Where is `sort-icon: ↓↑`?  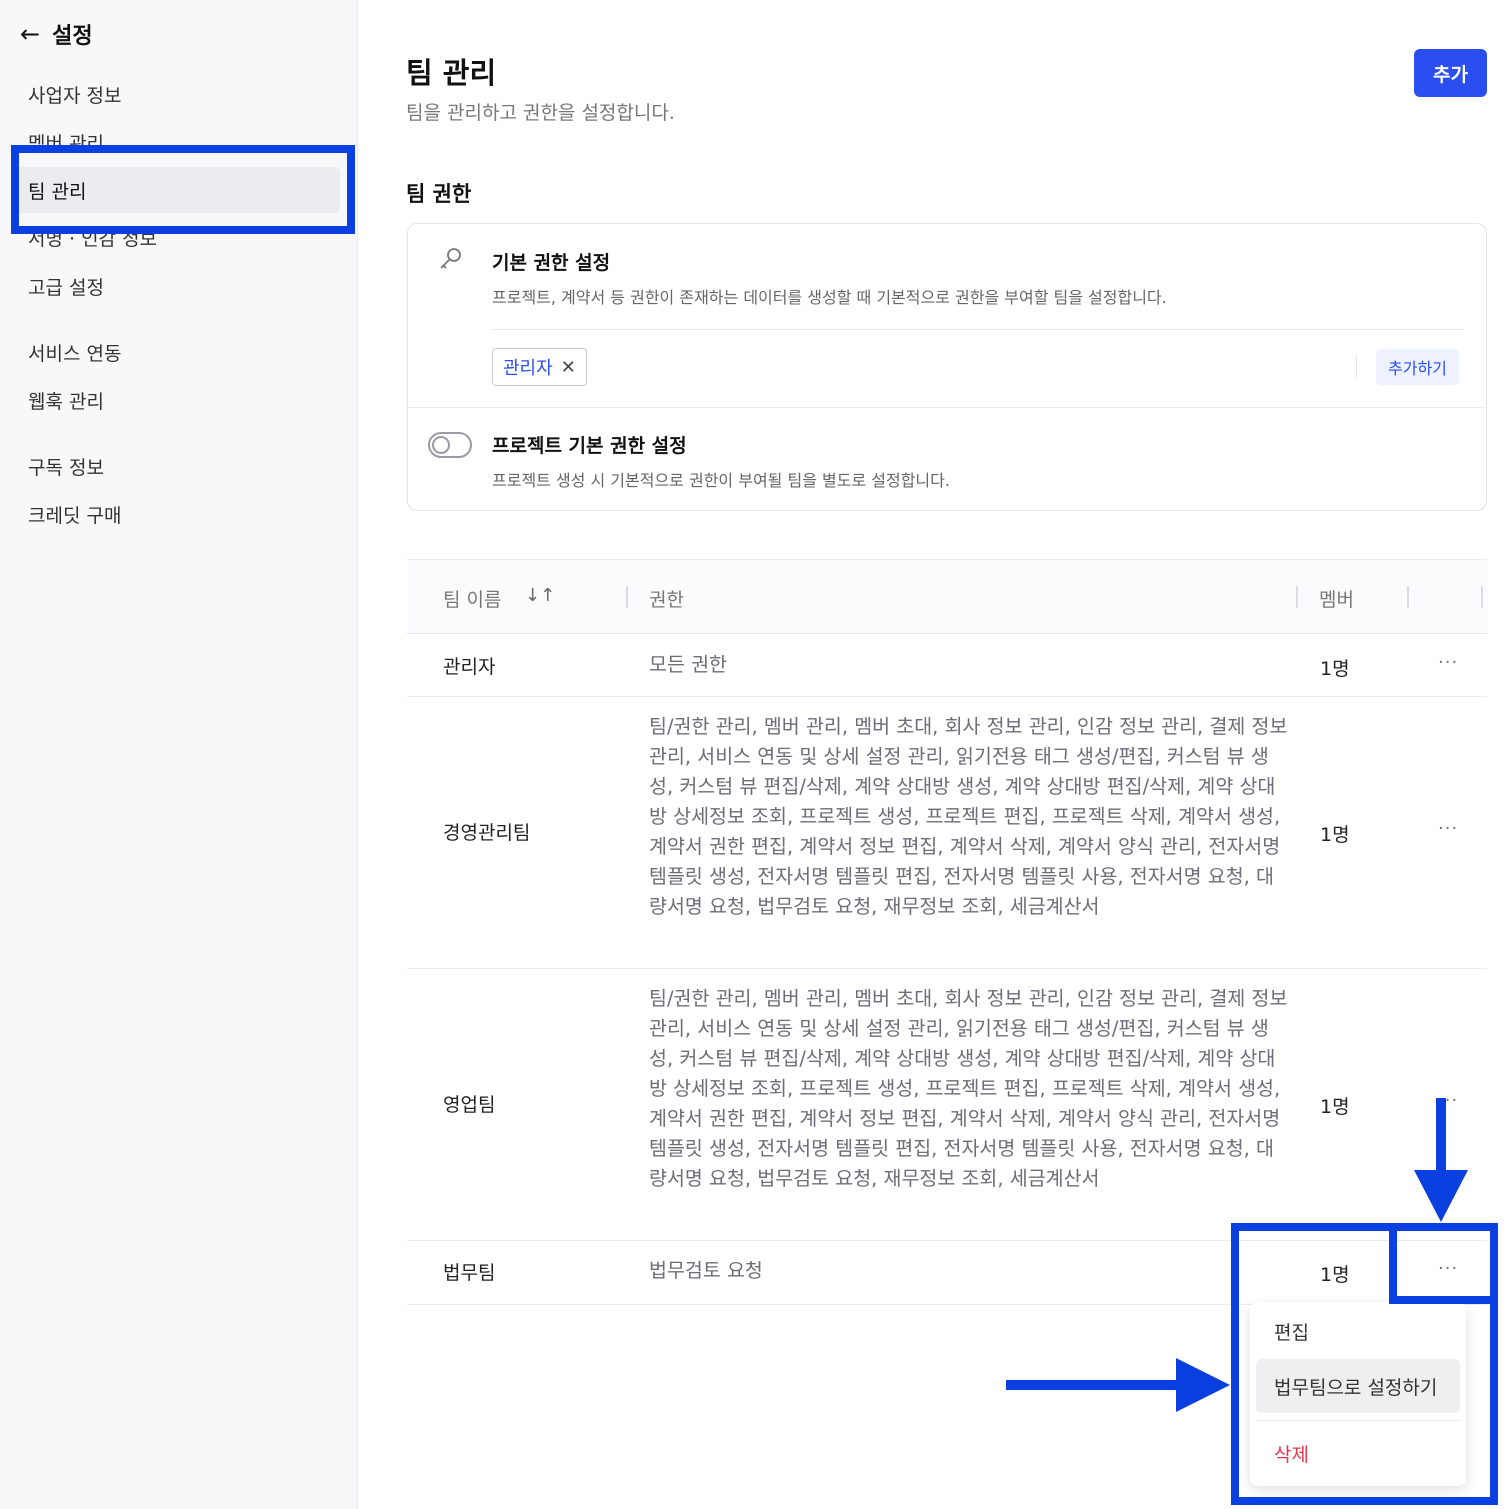
sort-icon: ↓↑ is located at coordinates (540, 595).